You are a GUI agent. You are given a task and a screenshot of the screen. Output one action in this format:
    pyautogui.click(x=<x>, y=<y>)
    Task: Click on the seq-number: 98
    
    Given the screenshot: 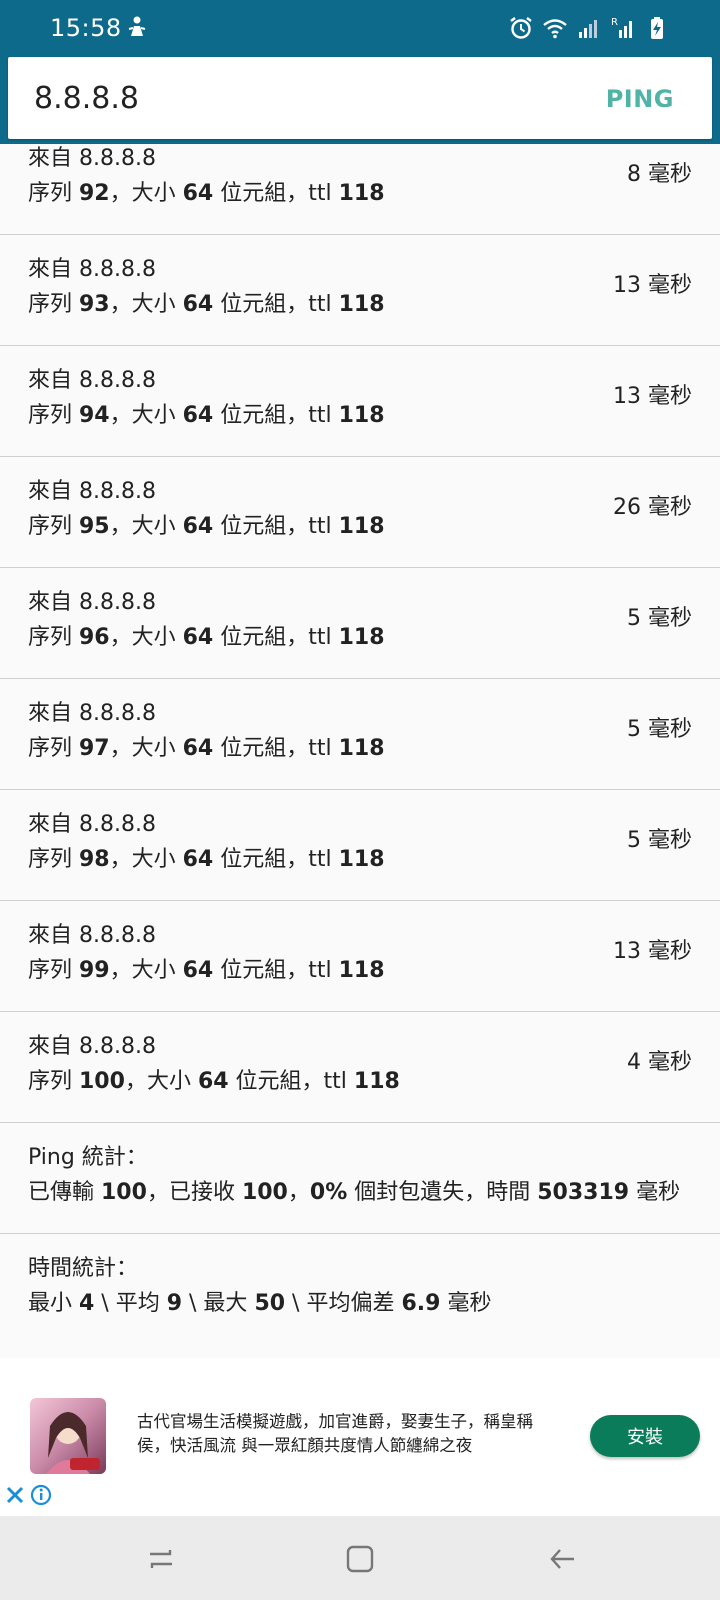 What is the action you would take?
    pyautogui.click(x=94, y=859)
    